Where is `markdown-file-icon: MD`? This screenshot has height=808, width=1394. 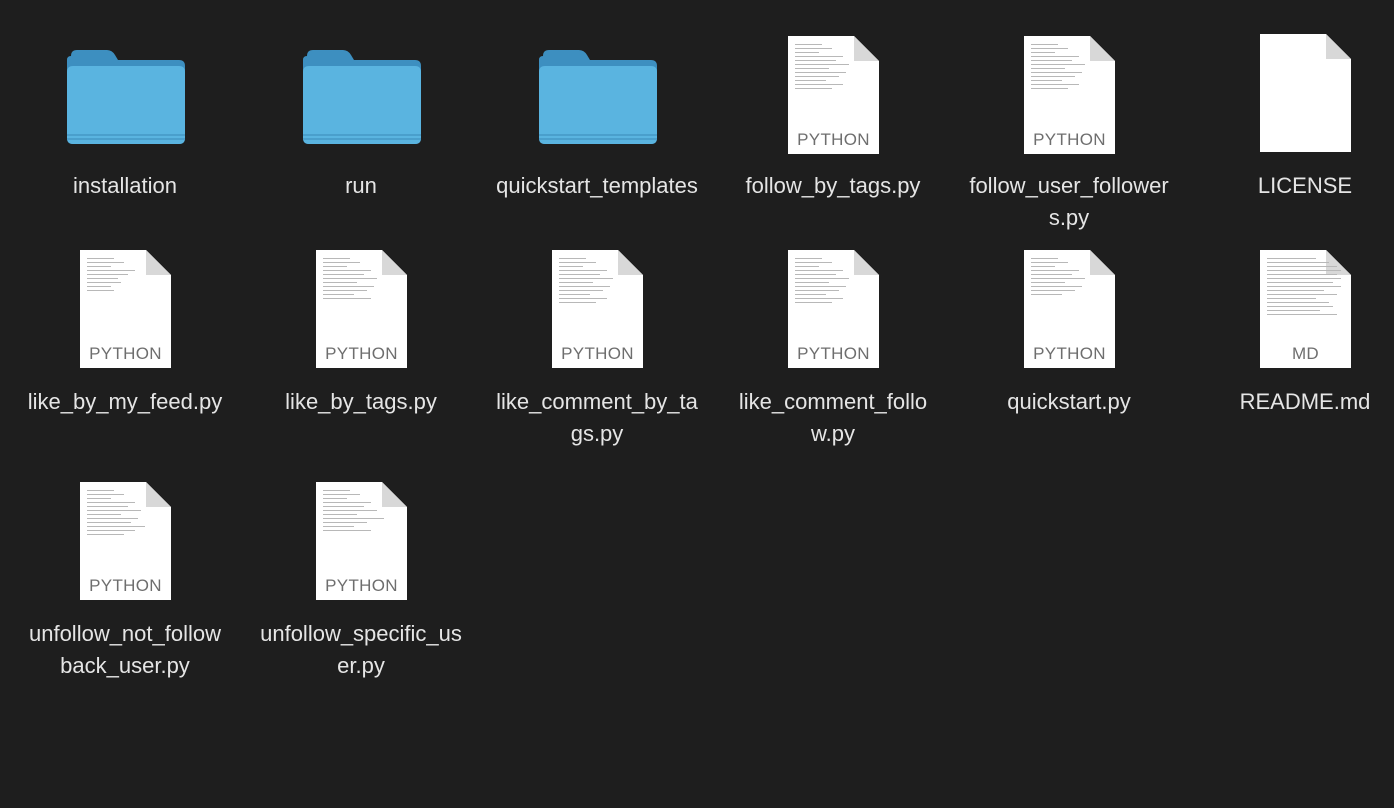
markdown-file-icon: MD is located at coordinates (1305, 309).